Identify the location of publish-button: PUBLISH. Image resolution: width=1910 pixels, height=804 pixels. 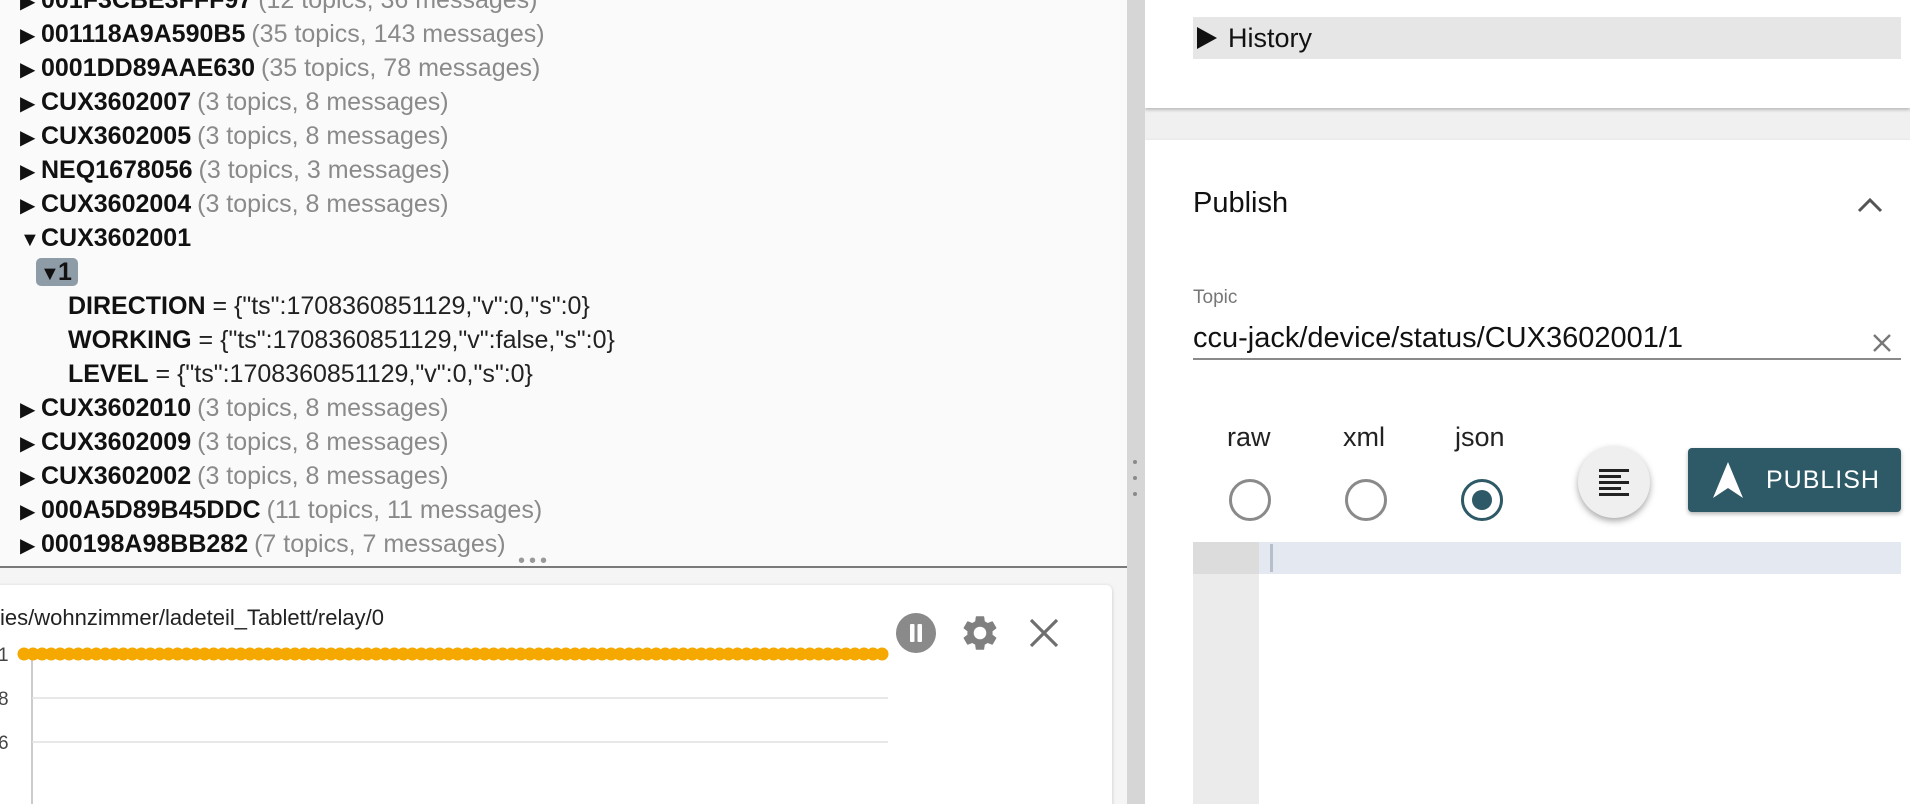
(1794, 480).